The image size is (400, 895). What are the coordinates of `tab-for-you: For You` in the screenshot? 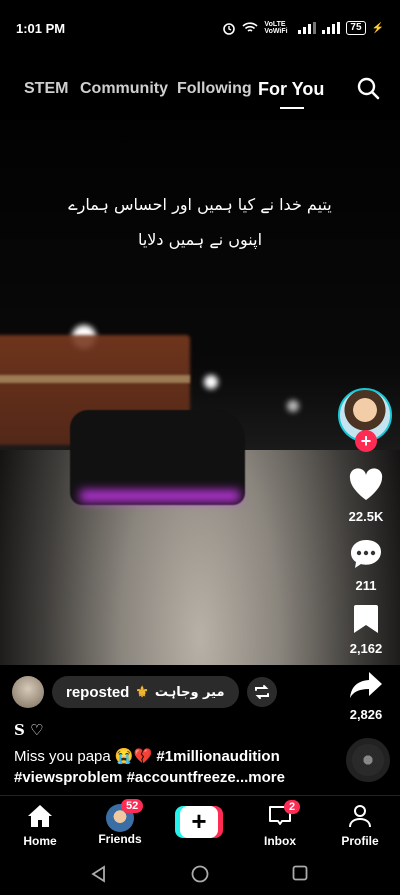 It's located at (291, 89).